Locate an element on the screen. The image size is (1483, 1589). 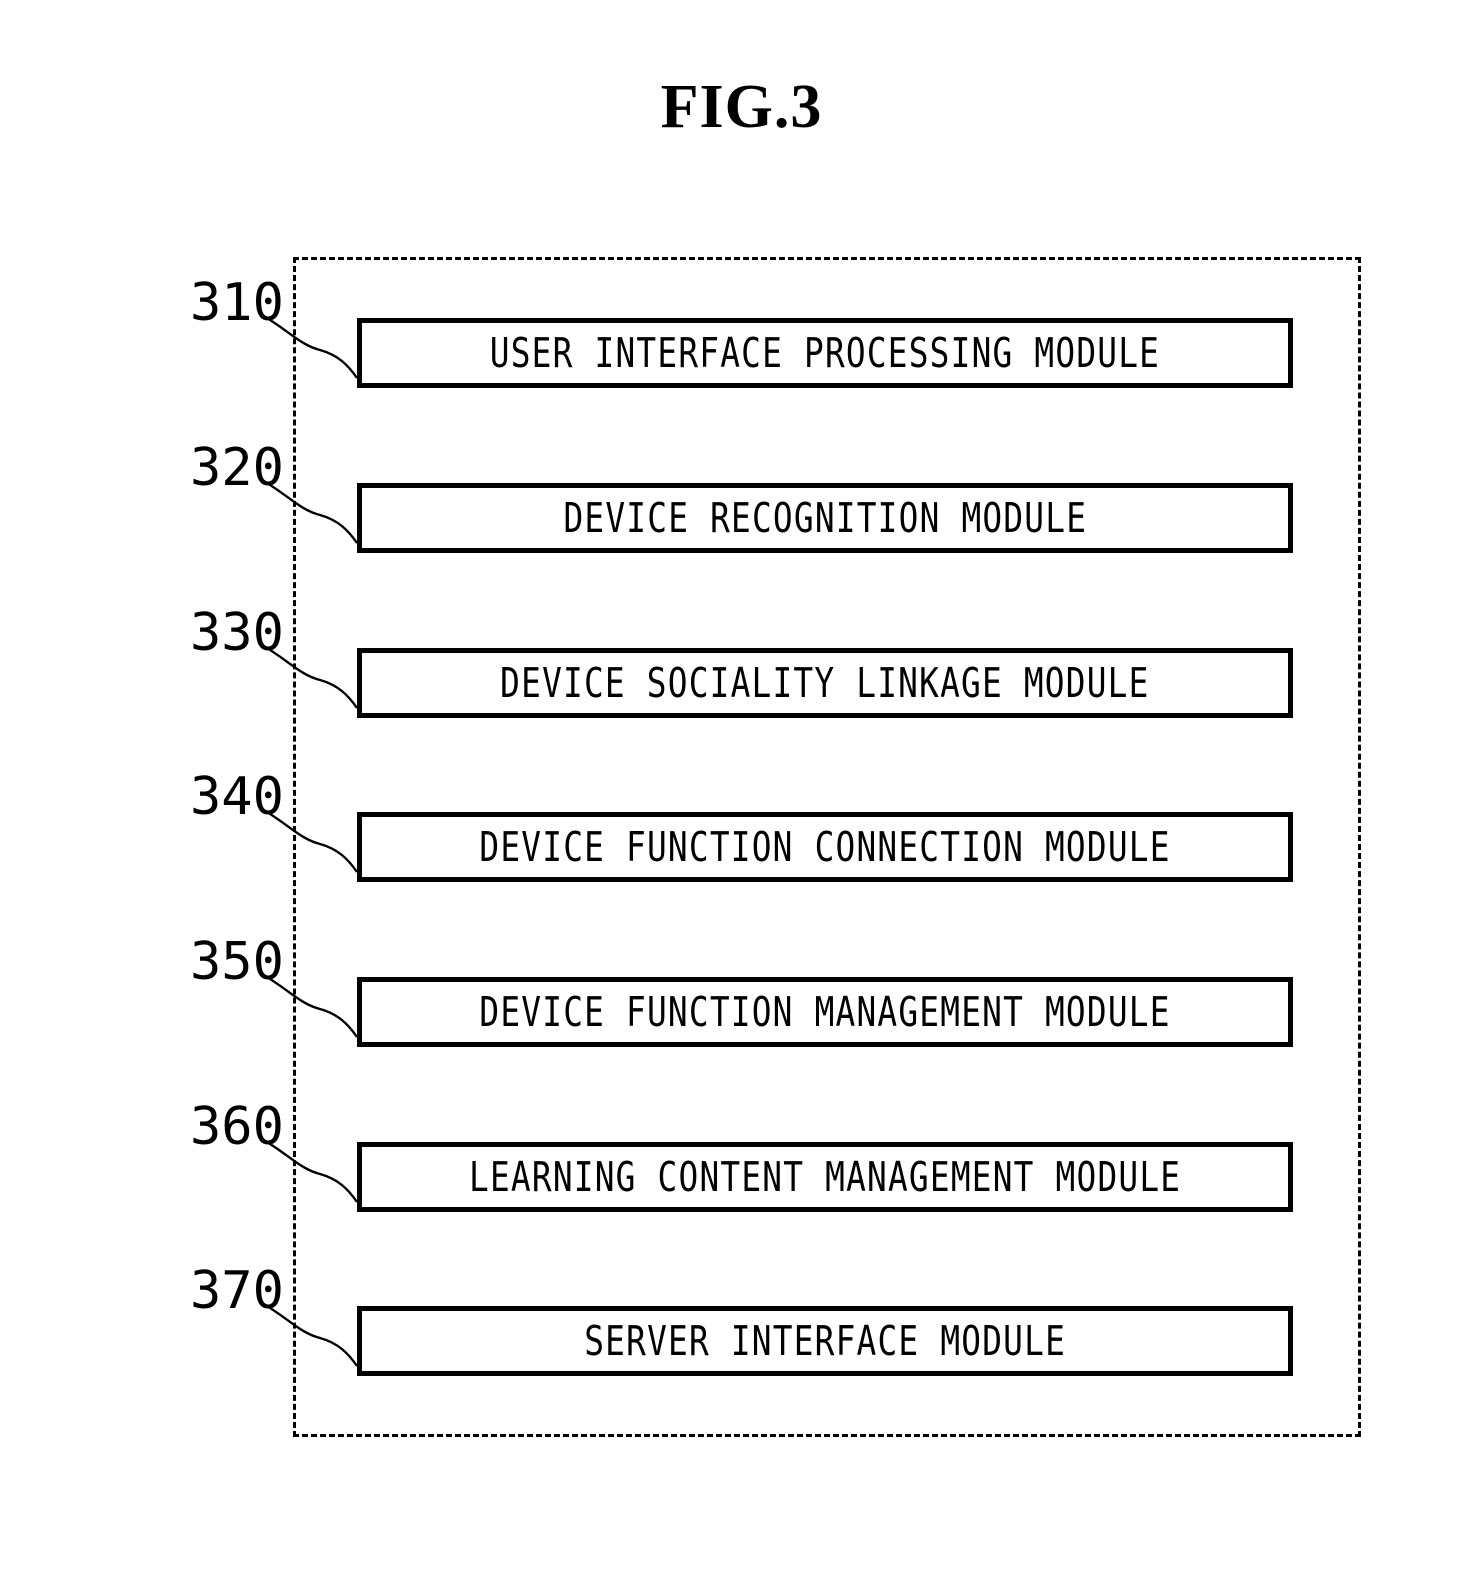
module-label-340: DEVICE FUNCTION CONNECTION MODULE is located at coordinates (825, 846).